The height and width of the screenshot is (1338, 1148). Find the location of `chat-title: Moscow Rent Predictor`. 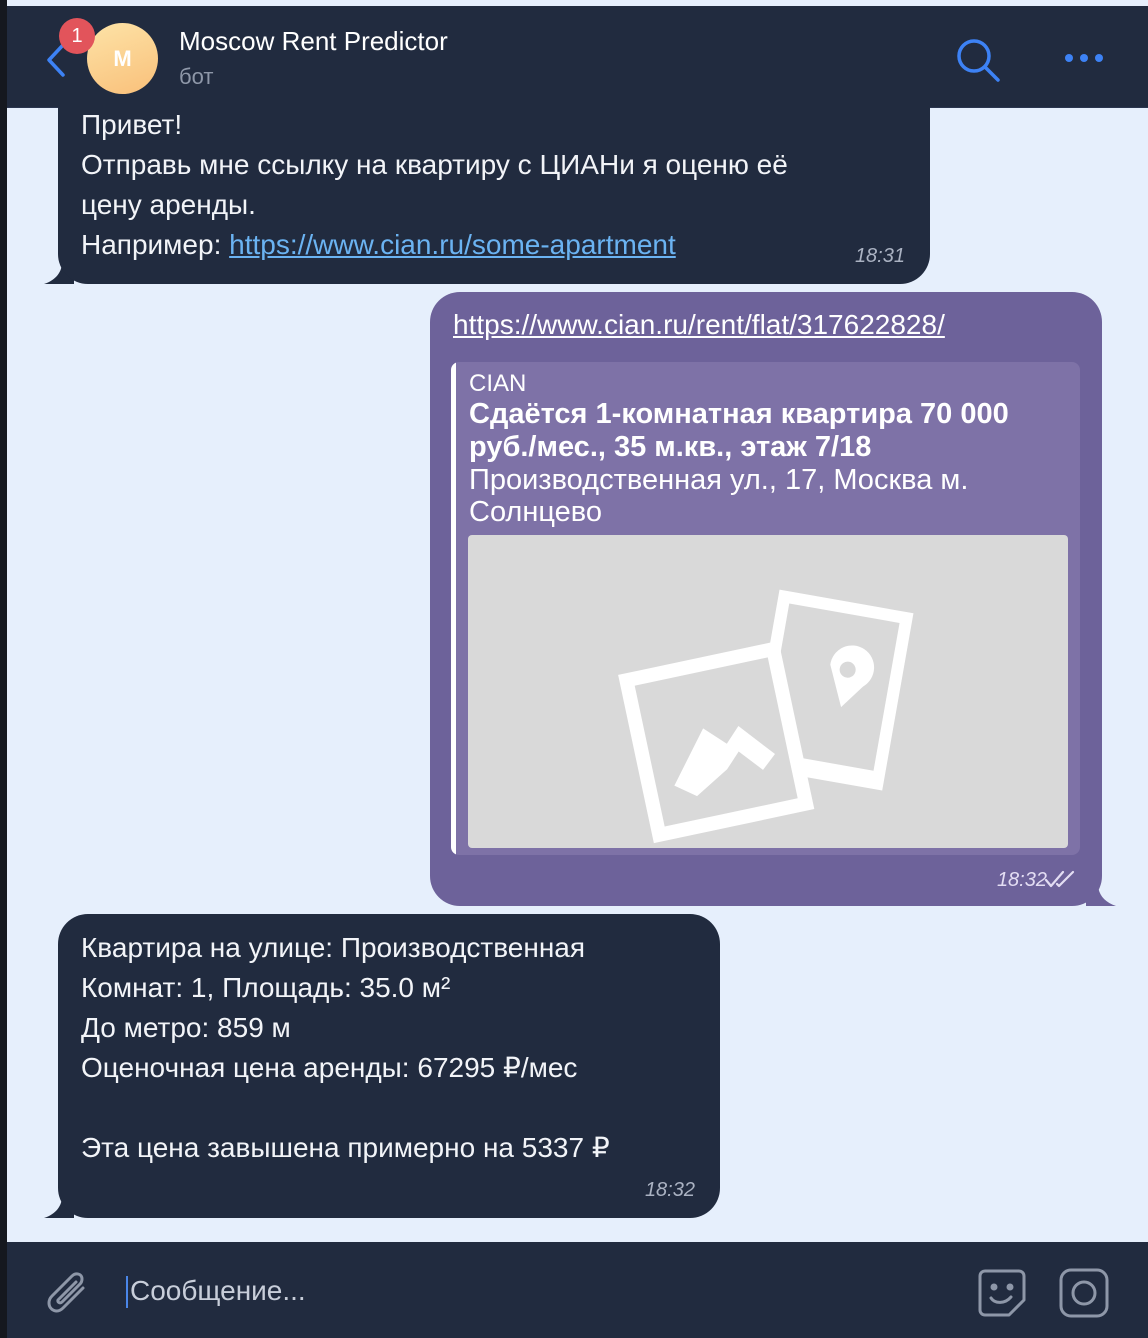

chat-title: Moscow Rent Predictor is located at coordinates (313, 41).